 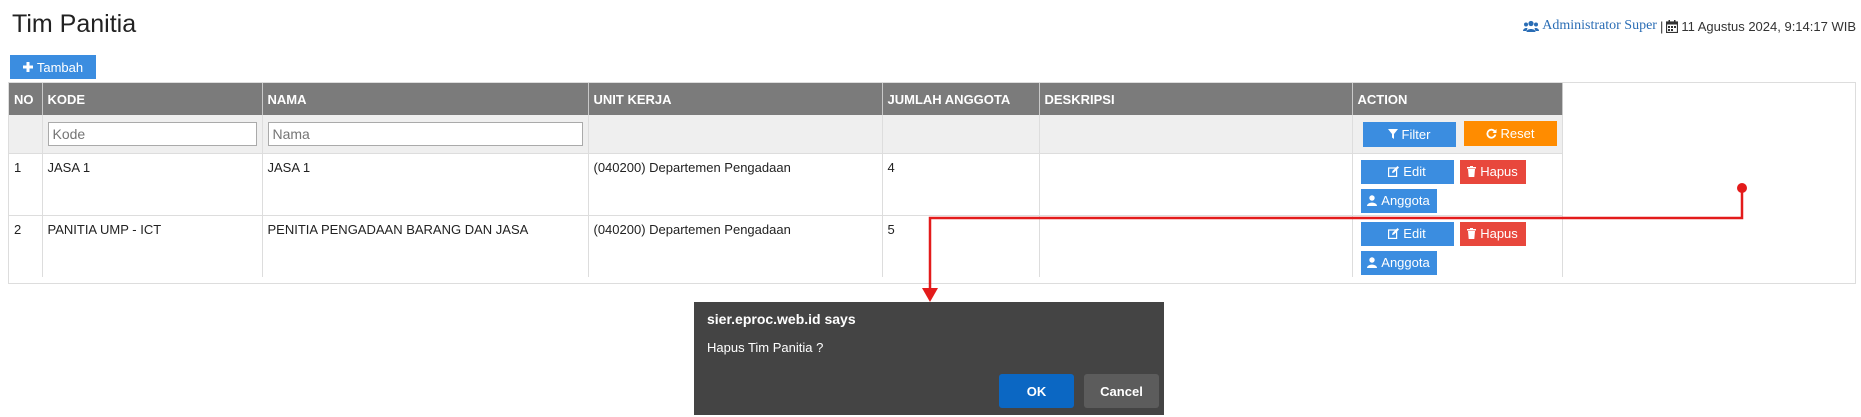 What do you see at coordinates (26, 183) in the screenshot?
I see `cell-no: 1` at bounding box center [26, 183].